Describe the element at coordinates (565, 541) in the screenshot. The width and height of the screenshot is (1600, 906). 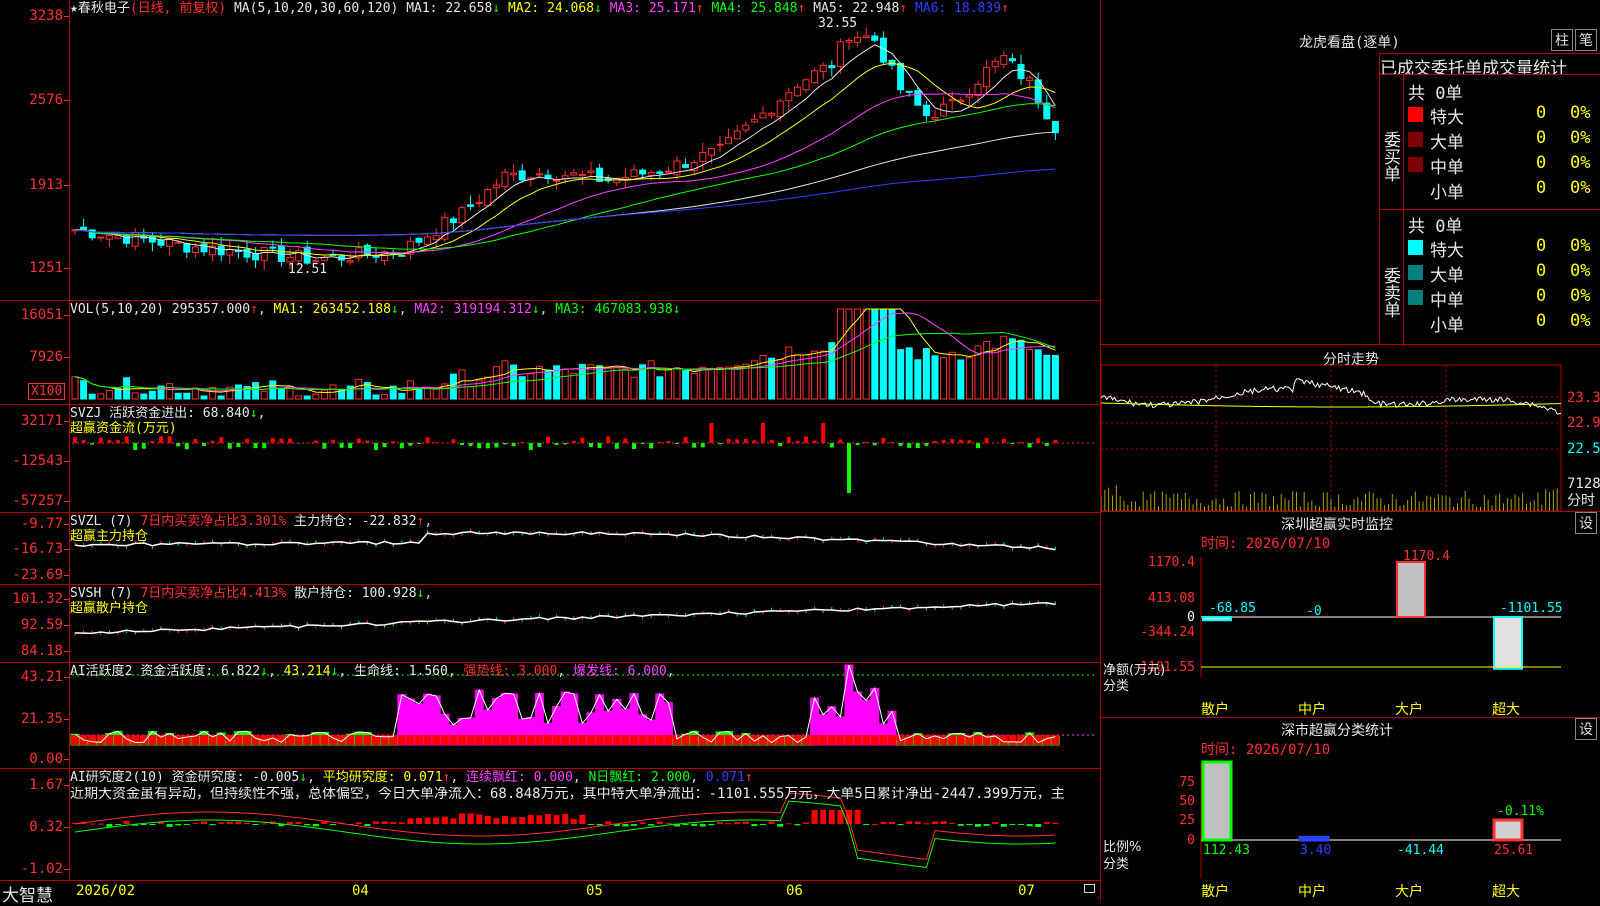
I see `main-position-line` at that location.